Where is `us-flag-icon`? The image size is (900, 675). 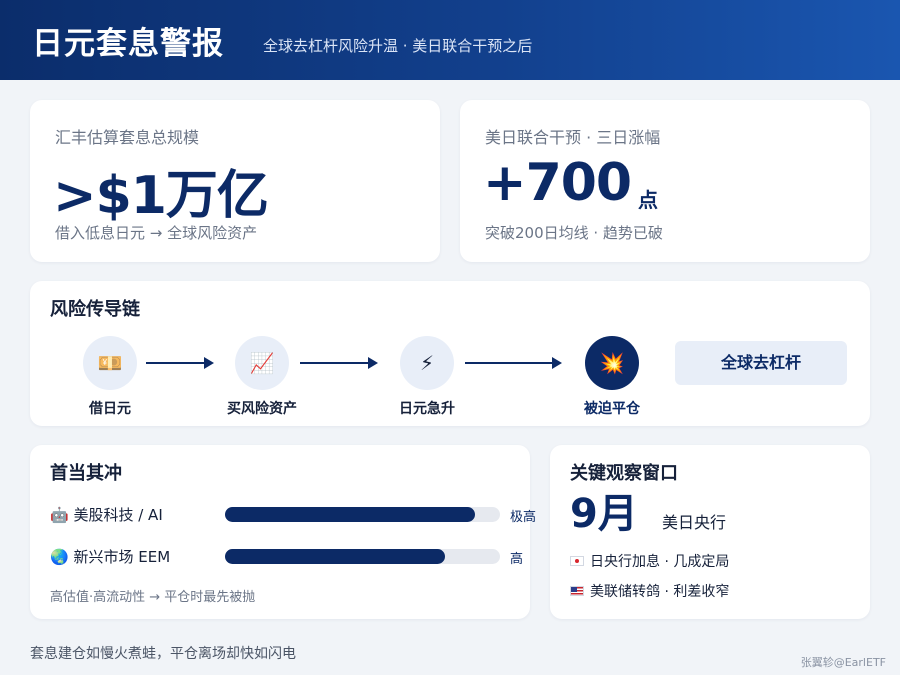
us-flag-icon is located at coordinates (577, 591).